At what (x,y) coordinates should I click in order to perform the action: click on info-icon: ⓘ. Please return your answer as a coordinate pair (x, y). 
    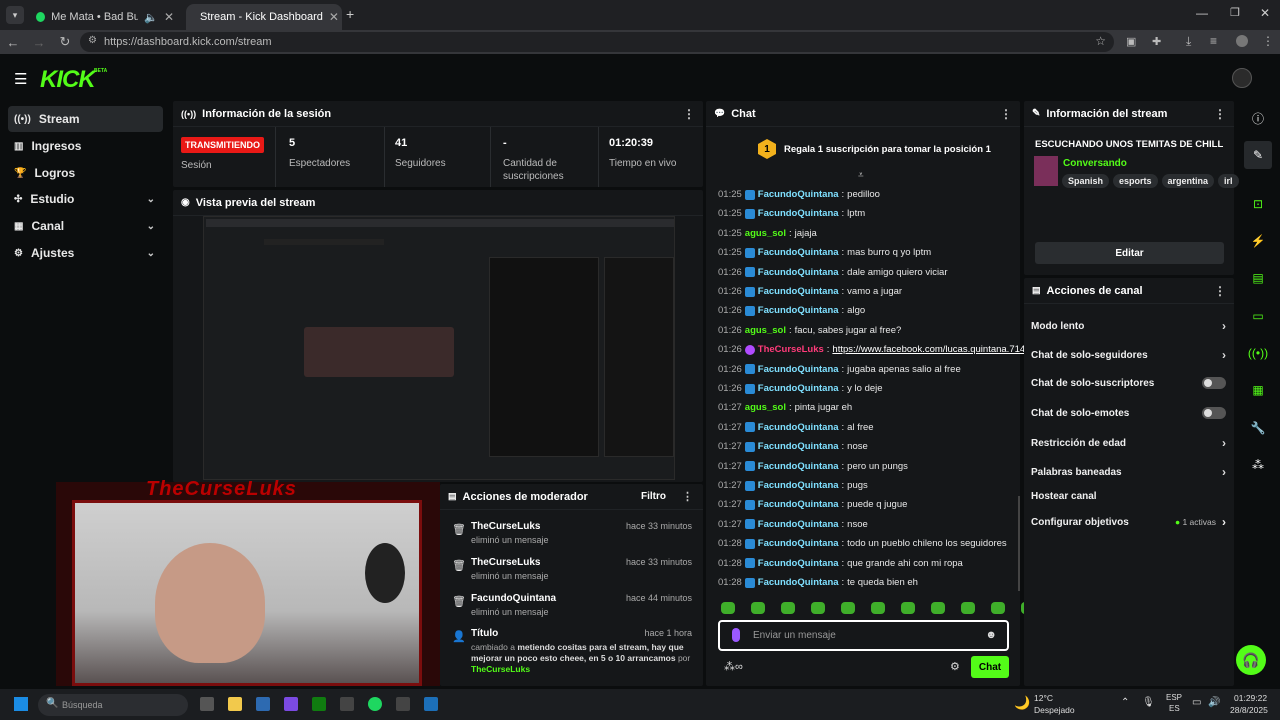
    Looking at the image, I should click on (1258, 118).